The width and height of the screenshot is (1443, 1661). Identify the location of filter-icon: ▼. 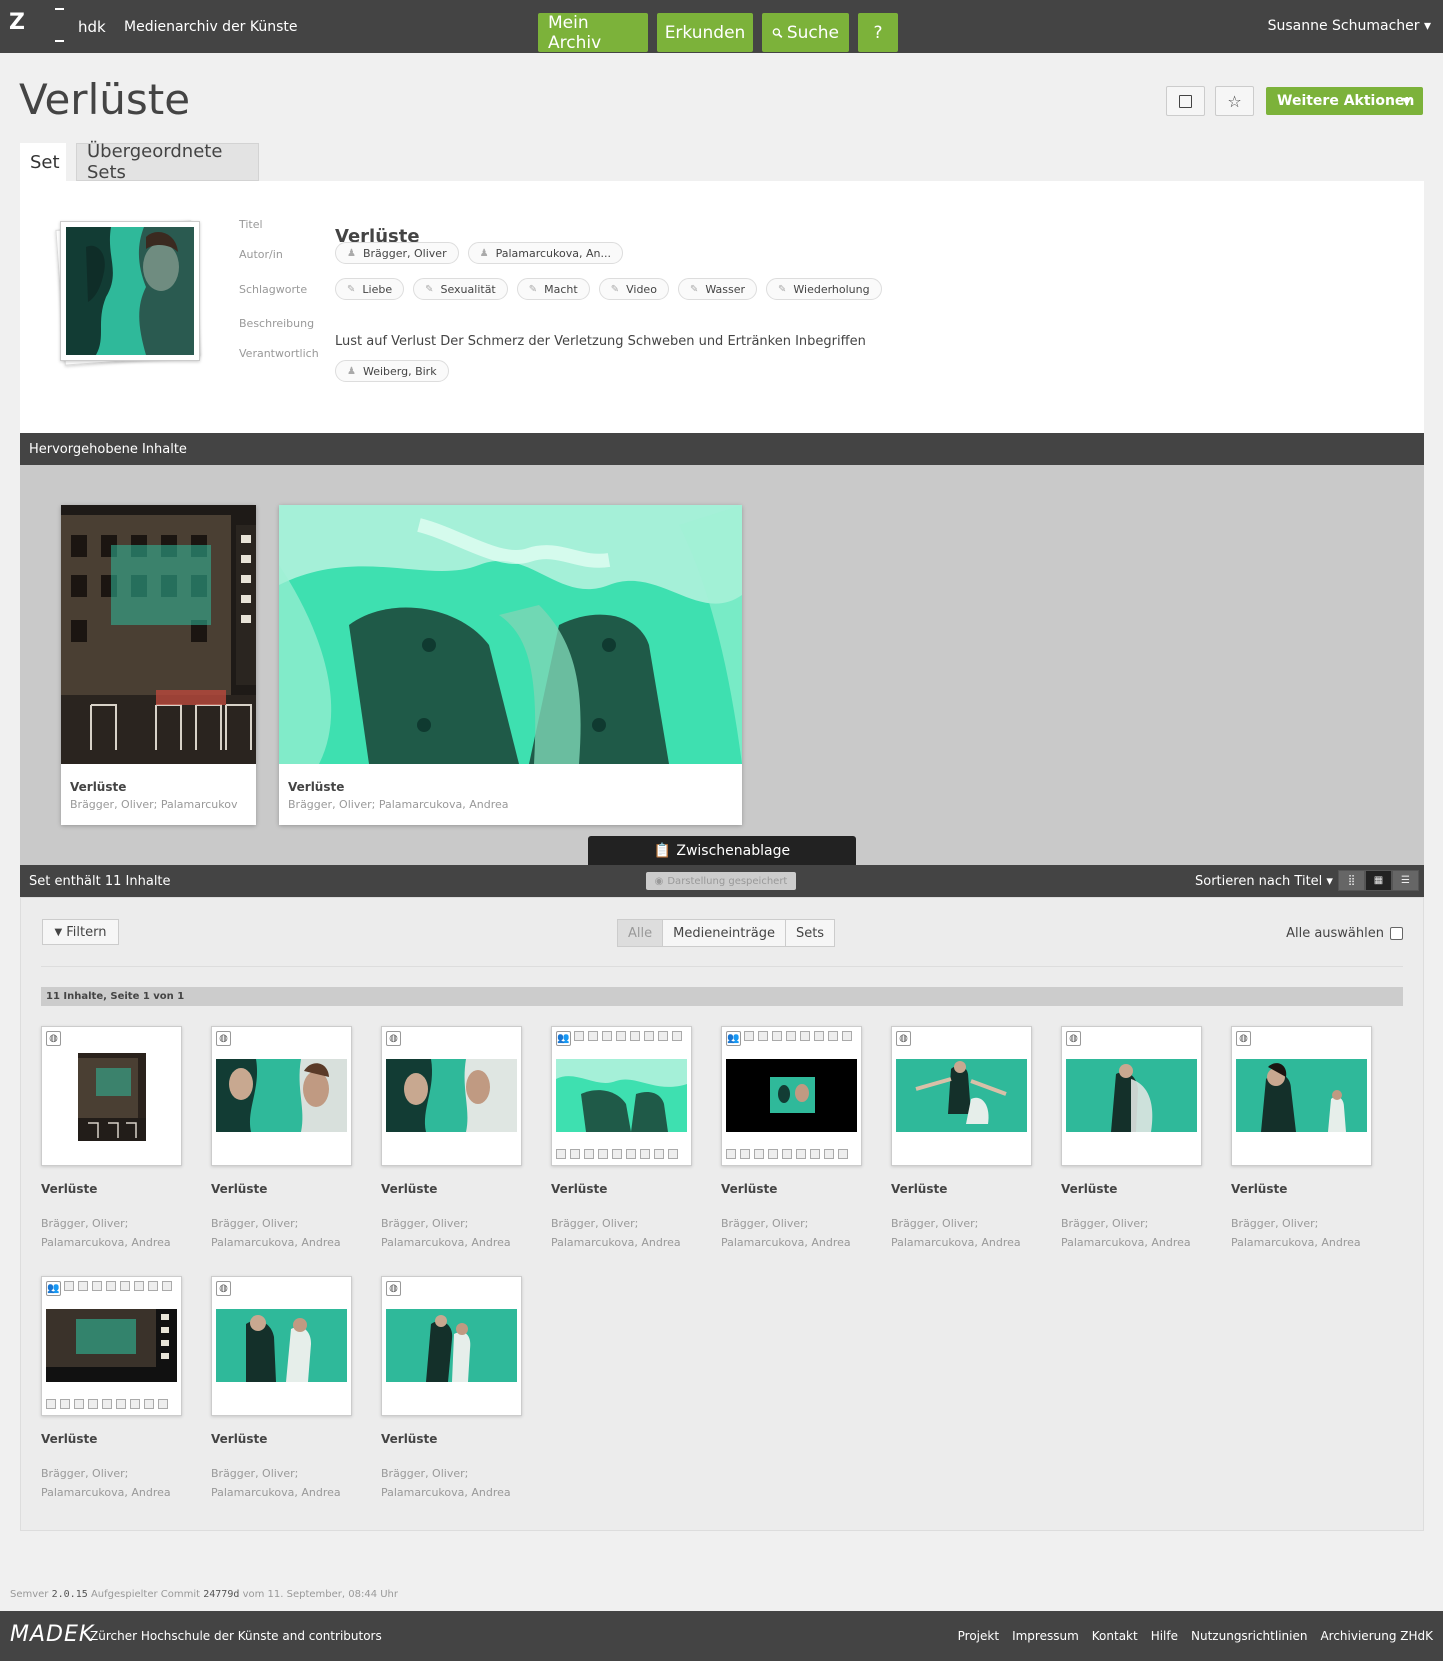
(58, 932).